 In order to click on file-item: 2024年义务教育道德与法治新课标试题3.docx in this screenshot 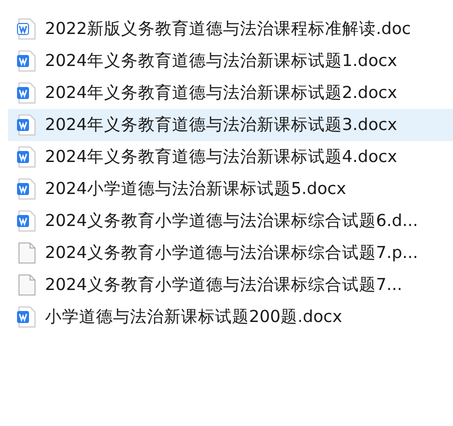, I will do `click(230, 125)`.